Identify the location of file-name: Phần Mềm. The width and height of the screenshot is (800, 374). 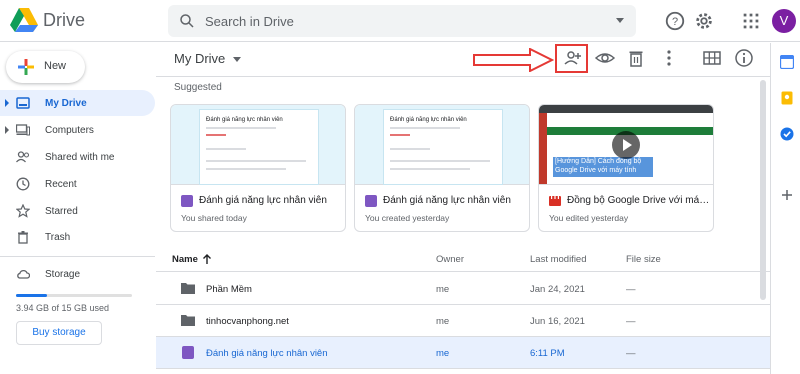
(229, 289).